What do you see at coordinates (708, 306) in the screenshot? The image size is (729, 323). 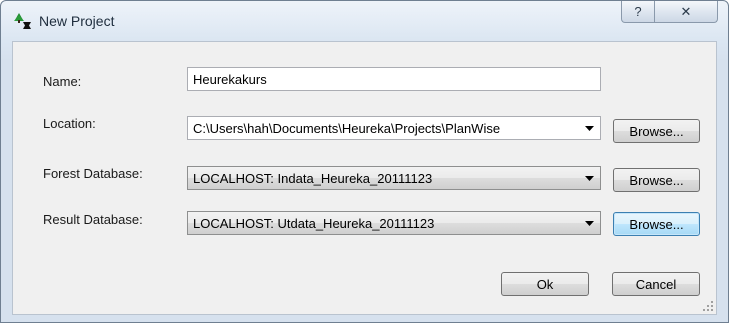 I see `resize-grip-icon` at bounding box center [708, 306].